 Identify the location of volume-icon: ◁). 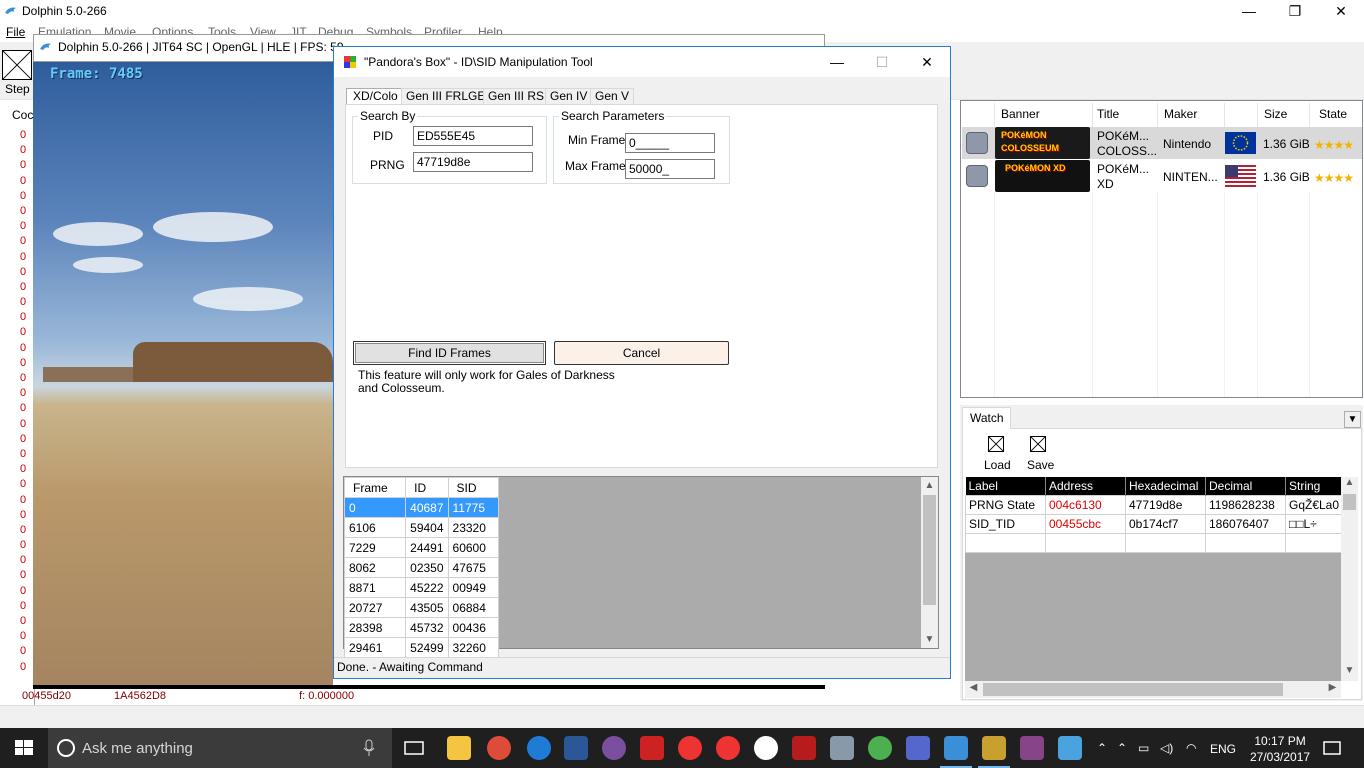
(1166, 748).